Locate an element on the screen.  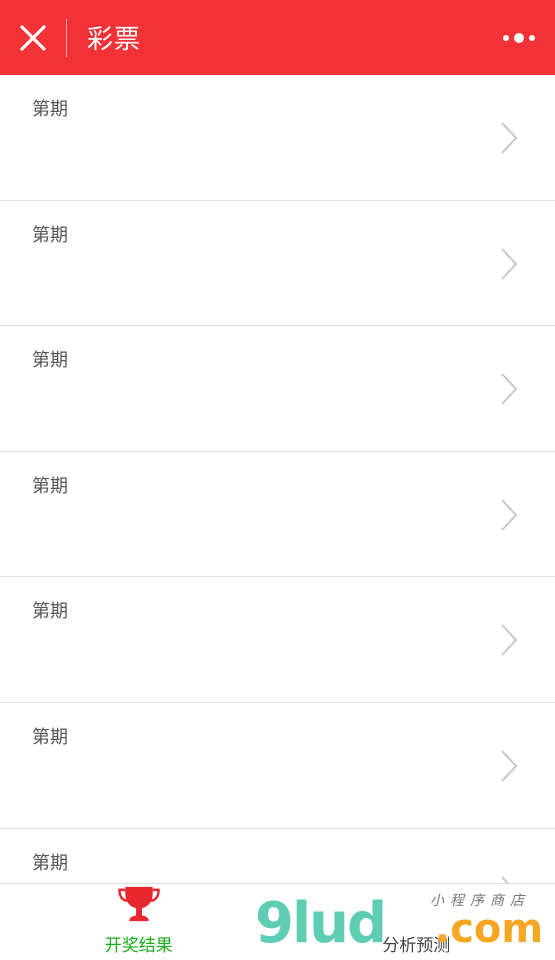
tab-analysis-label: 分析预测 is located at coordinates (416, 946).